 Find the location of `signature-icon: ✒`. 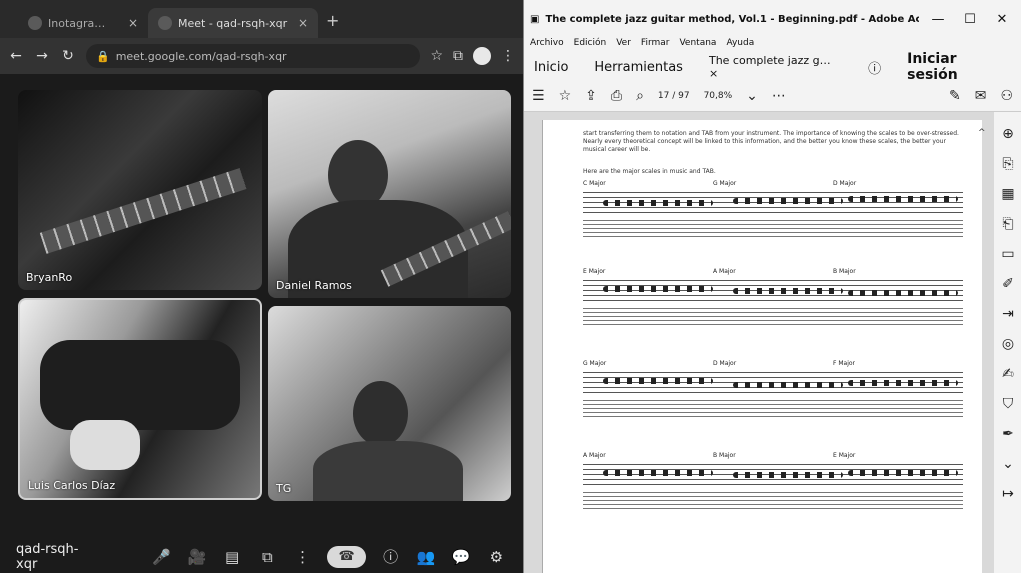

signature-icon: ✒ is located at coordinates (1008, 434).